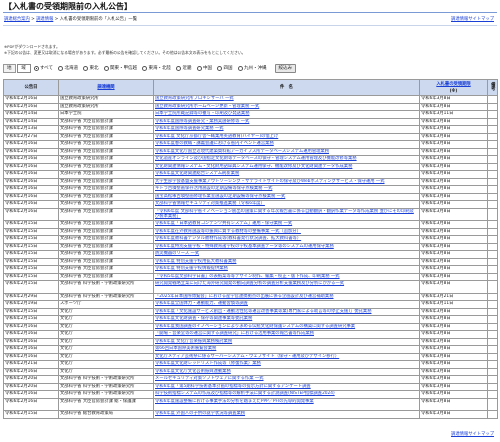 The height and width of the screenshot is (442, 500). What do you see at coordinates (286, 99) in the screenshot?
I see `cell-subject-link: 国立教育政策研究所プロキシサーバ 一式` at bounding box center [286, 99].